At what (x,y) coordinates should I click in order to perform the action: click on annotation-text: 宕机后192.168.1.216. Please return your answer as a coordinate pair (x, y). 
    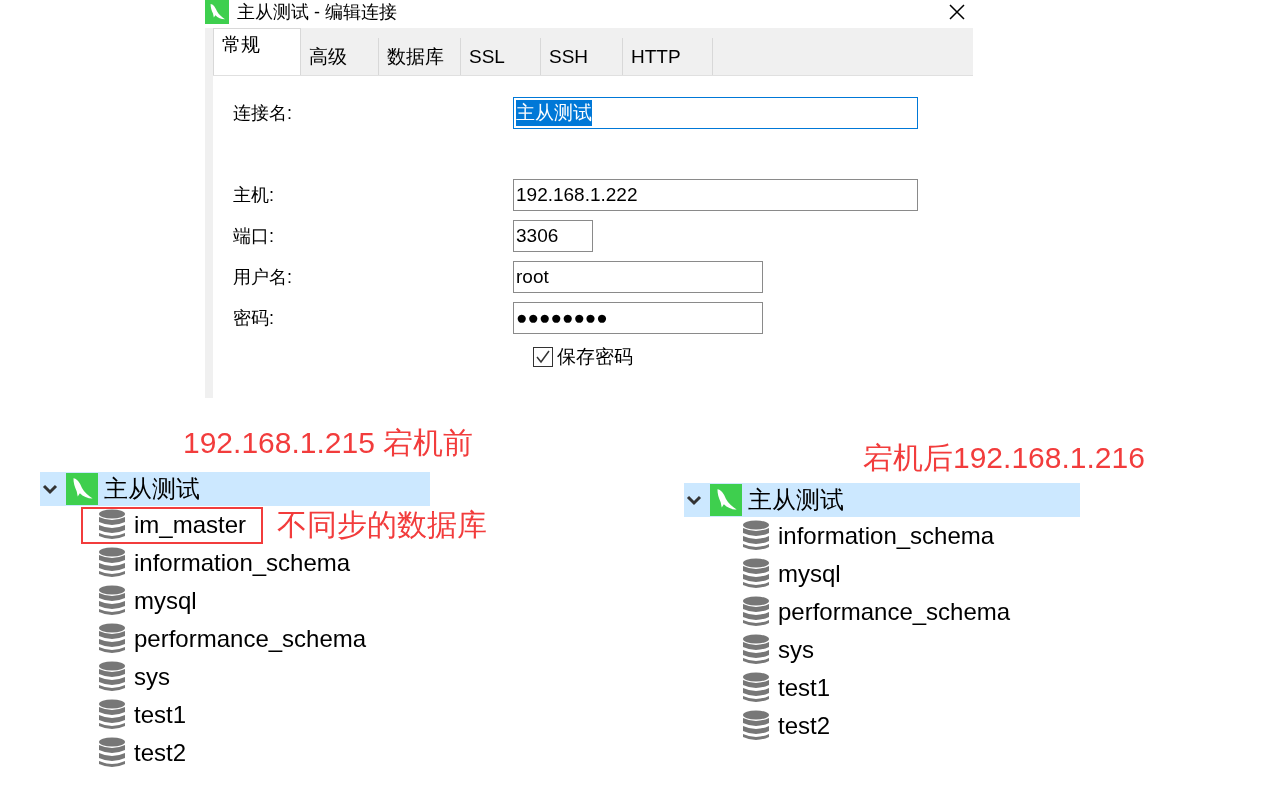
    Looking at the image, I should click on (1004, 458).